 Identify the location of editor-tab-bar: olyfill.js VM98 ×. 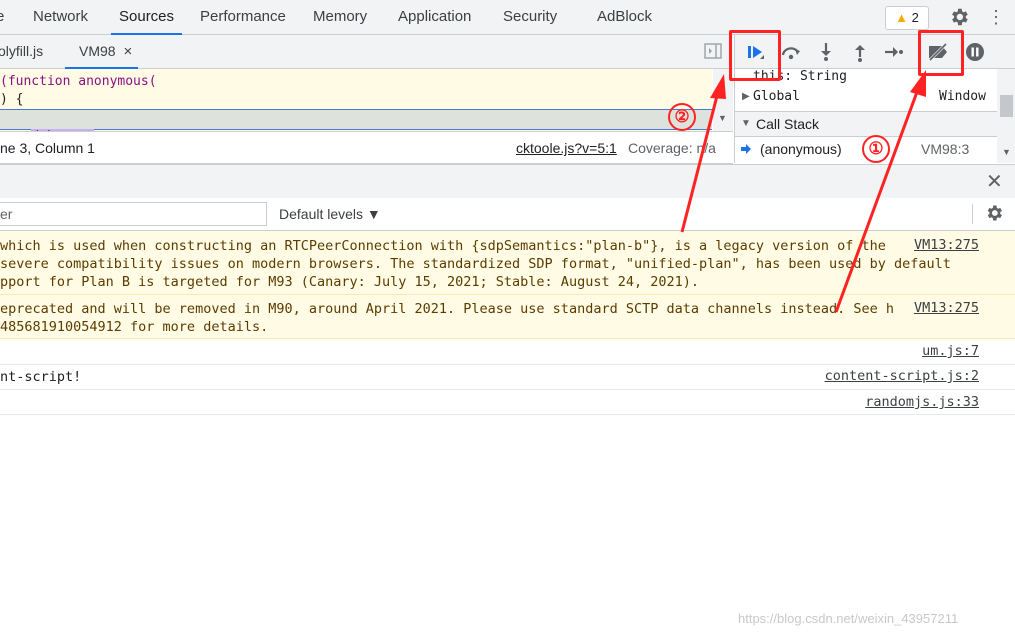
(366, 52).